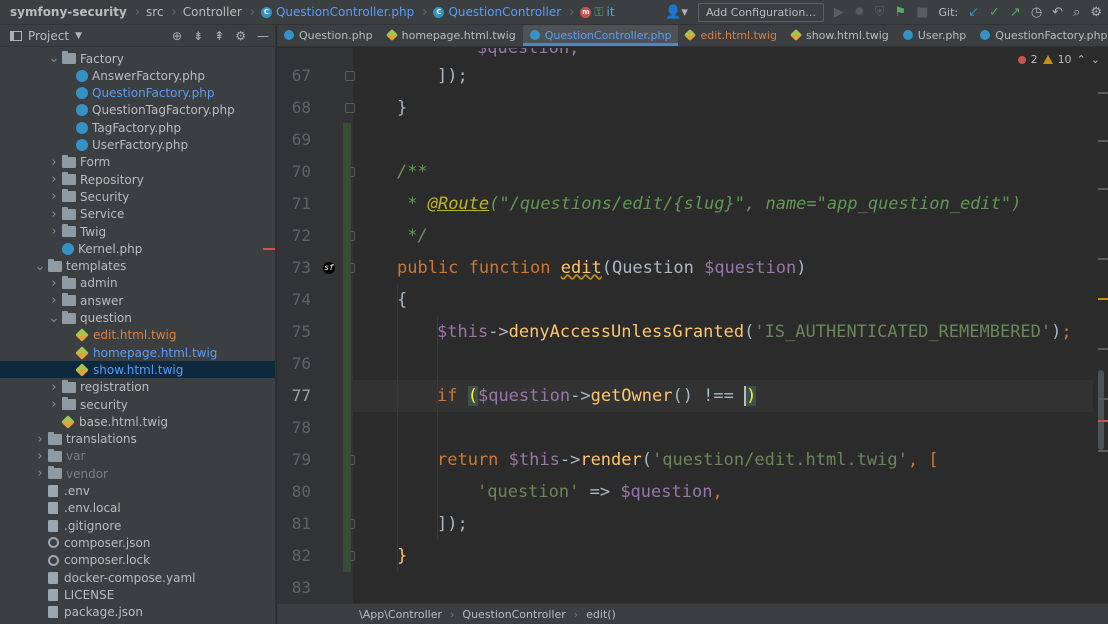  What do you see at coordinates (137, 421) in the screenshot?
I see `tree-item: base.html.twig` at bounding box center [137, 421].